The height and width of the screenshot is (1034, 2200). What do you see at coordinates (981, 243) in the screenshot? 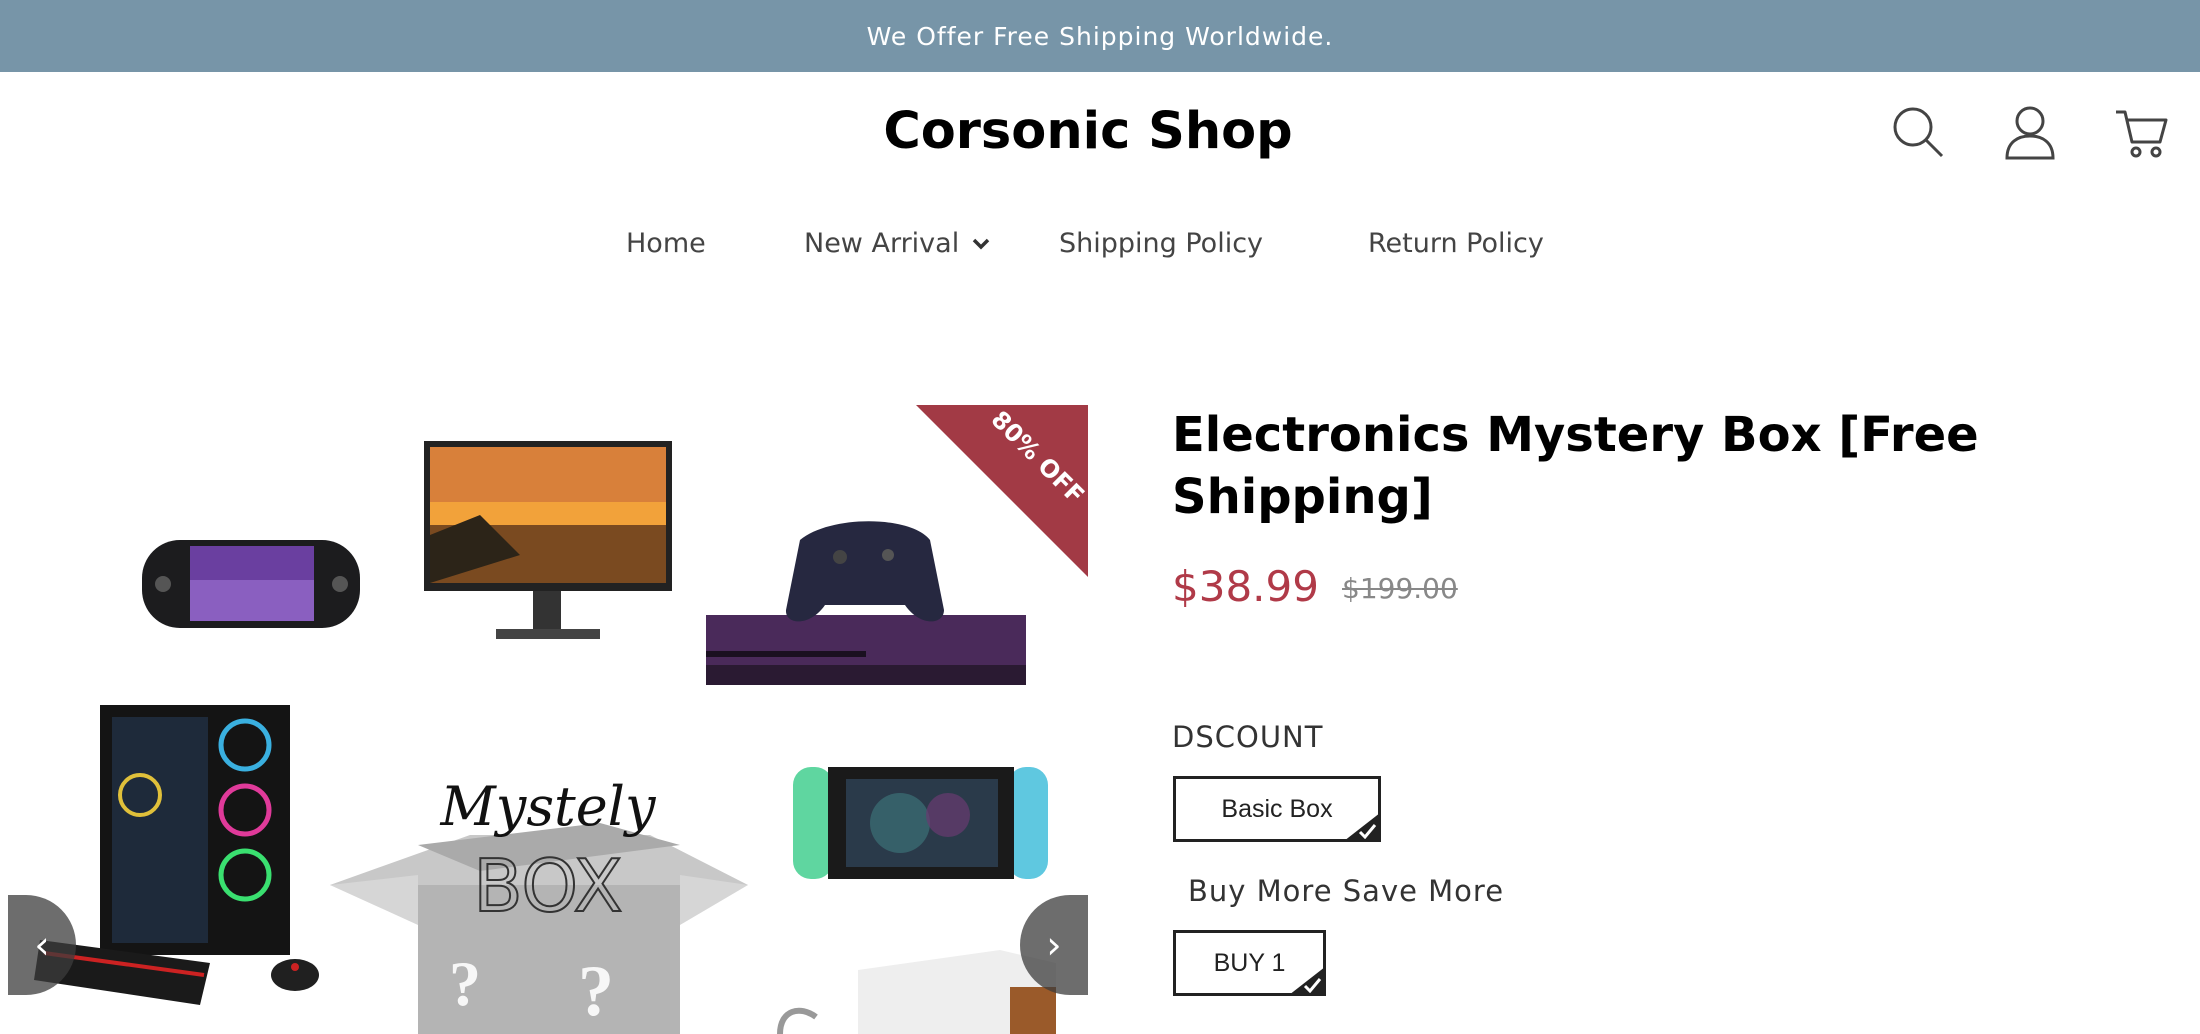
I see `chevron-down-icon` at bounding box center [981, 243].